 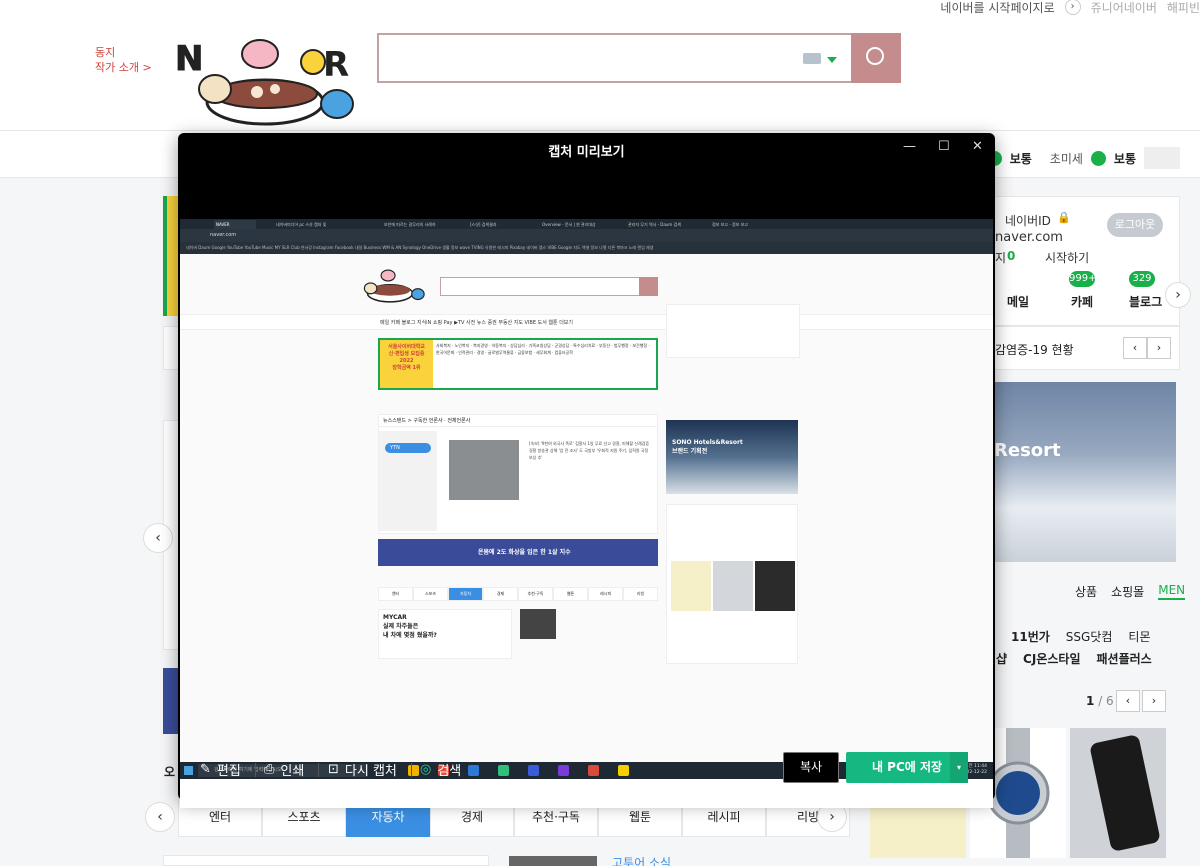 I want to click on dialog-title: 캡처 미리보기, so click(x=586, y=152).